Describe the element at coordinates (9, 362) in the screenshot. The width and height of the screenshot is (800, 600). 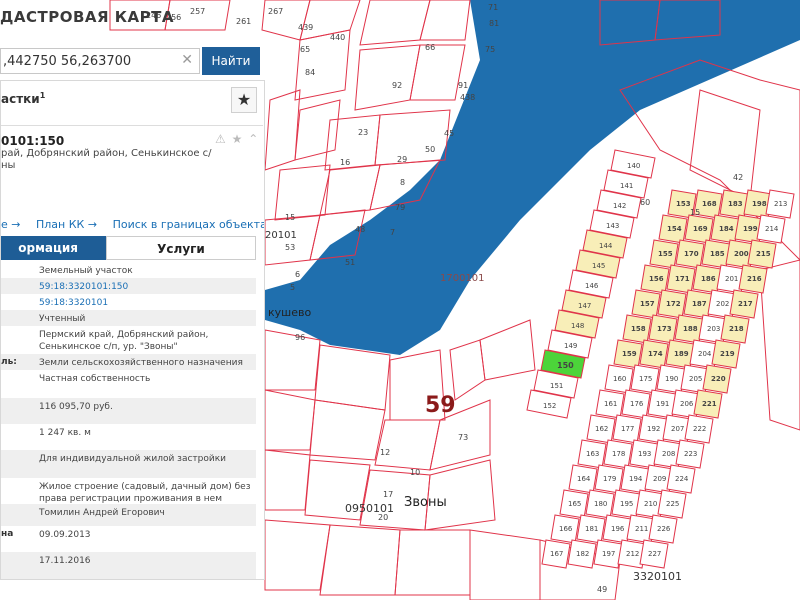
I see `info-row-label: ль:` at that location.